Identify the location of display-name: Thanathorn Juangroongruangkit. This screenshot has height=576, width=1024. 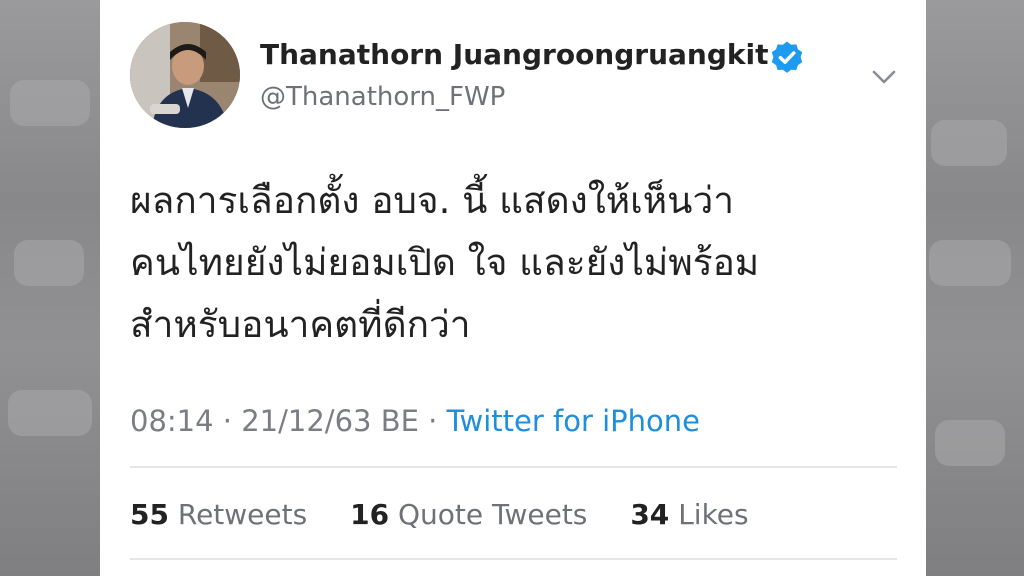
(514, 54).